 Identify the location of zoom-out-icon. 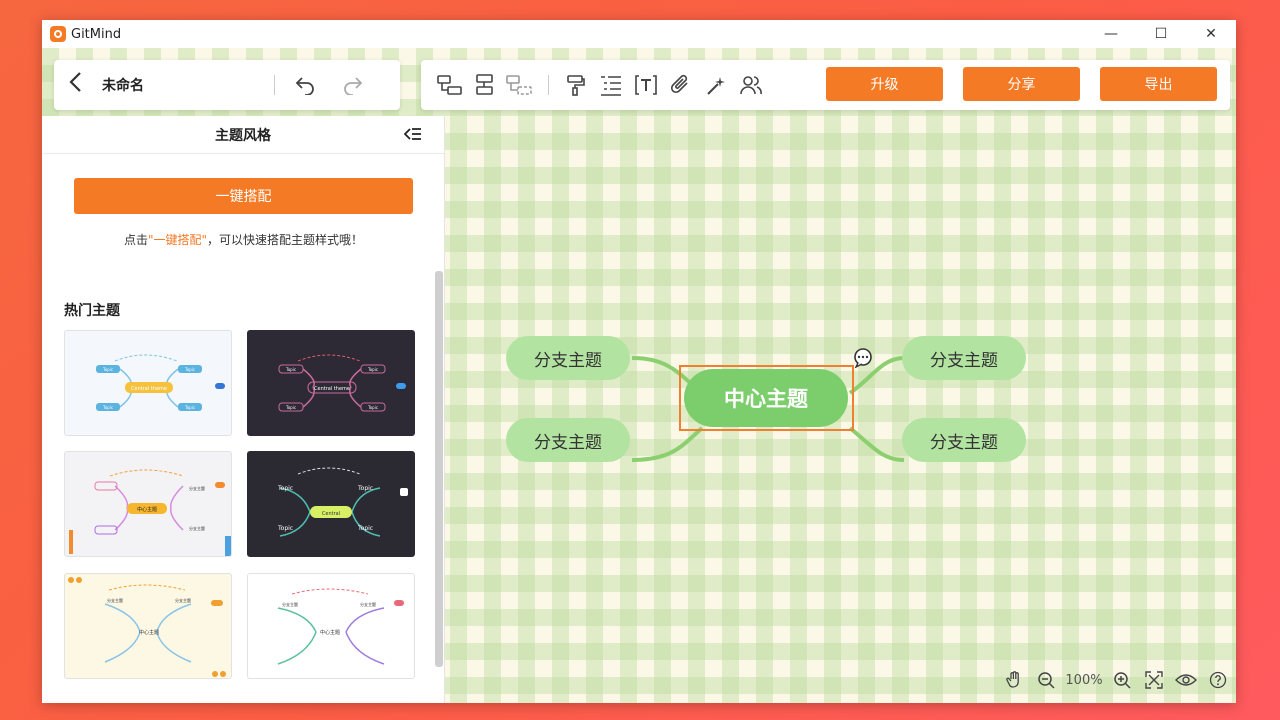
(1046, 680).